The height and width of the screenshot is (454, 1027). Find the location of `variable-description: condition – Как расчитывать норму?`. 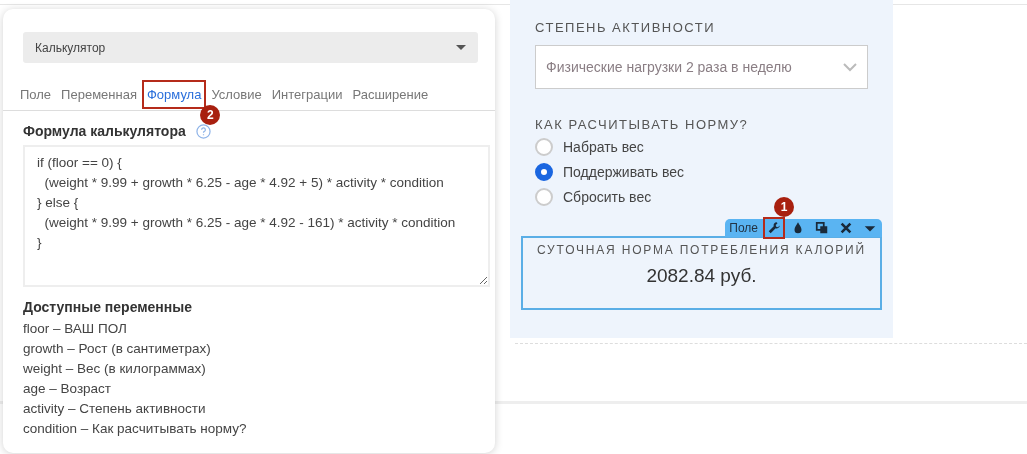

variable-description: condition – Как расчитывать норму? is located at coordinates (135, 429).